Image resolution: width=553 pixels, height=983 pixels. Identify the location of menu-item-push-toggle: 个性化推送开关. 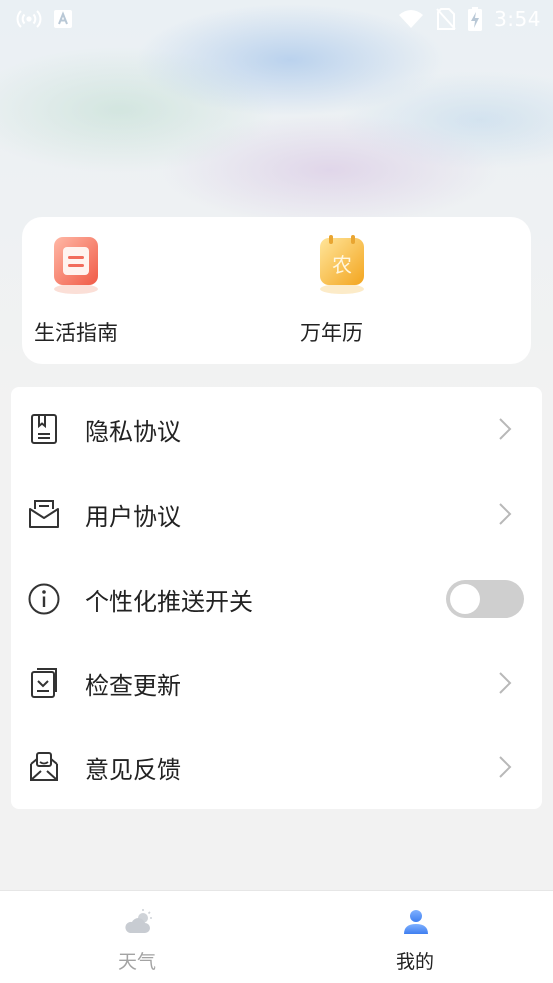
(276, 599).